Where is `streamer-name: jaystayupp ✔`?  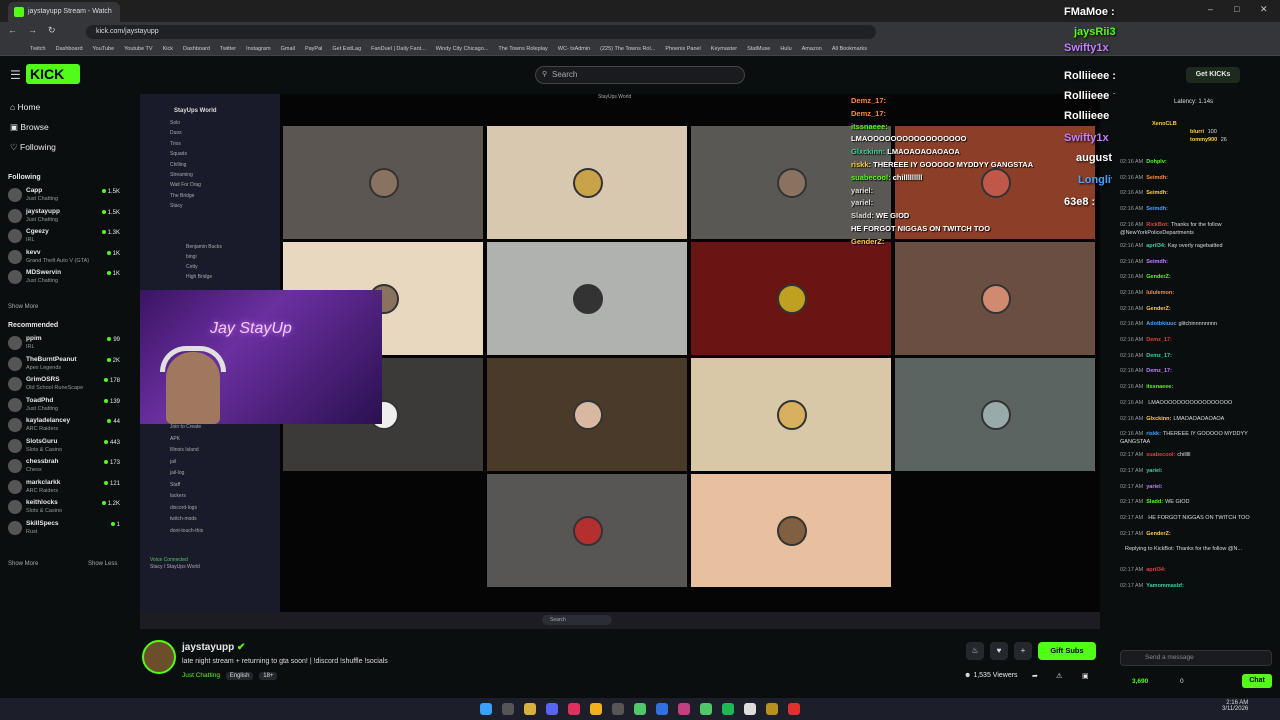
streamer-name: jaystayupp ✔ is located at coordinates (213, 647).